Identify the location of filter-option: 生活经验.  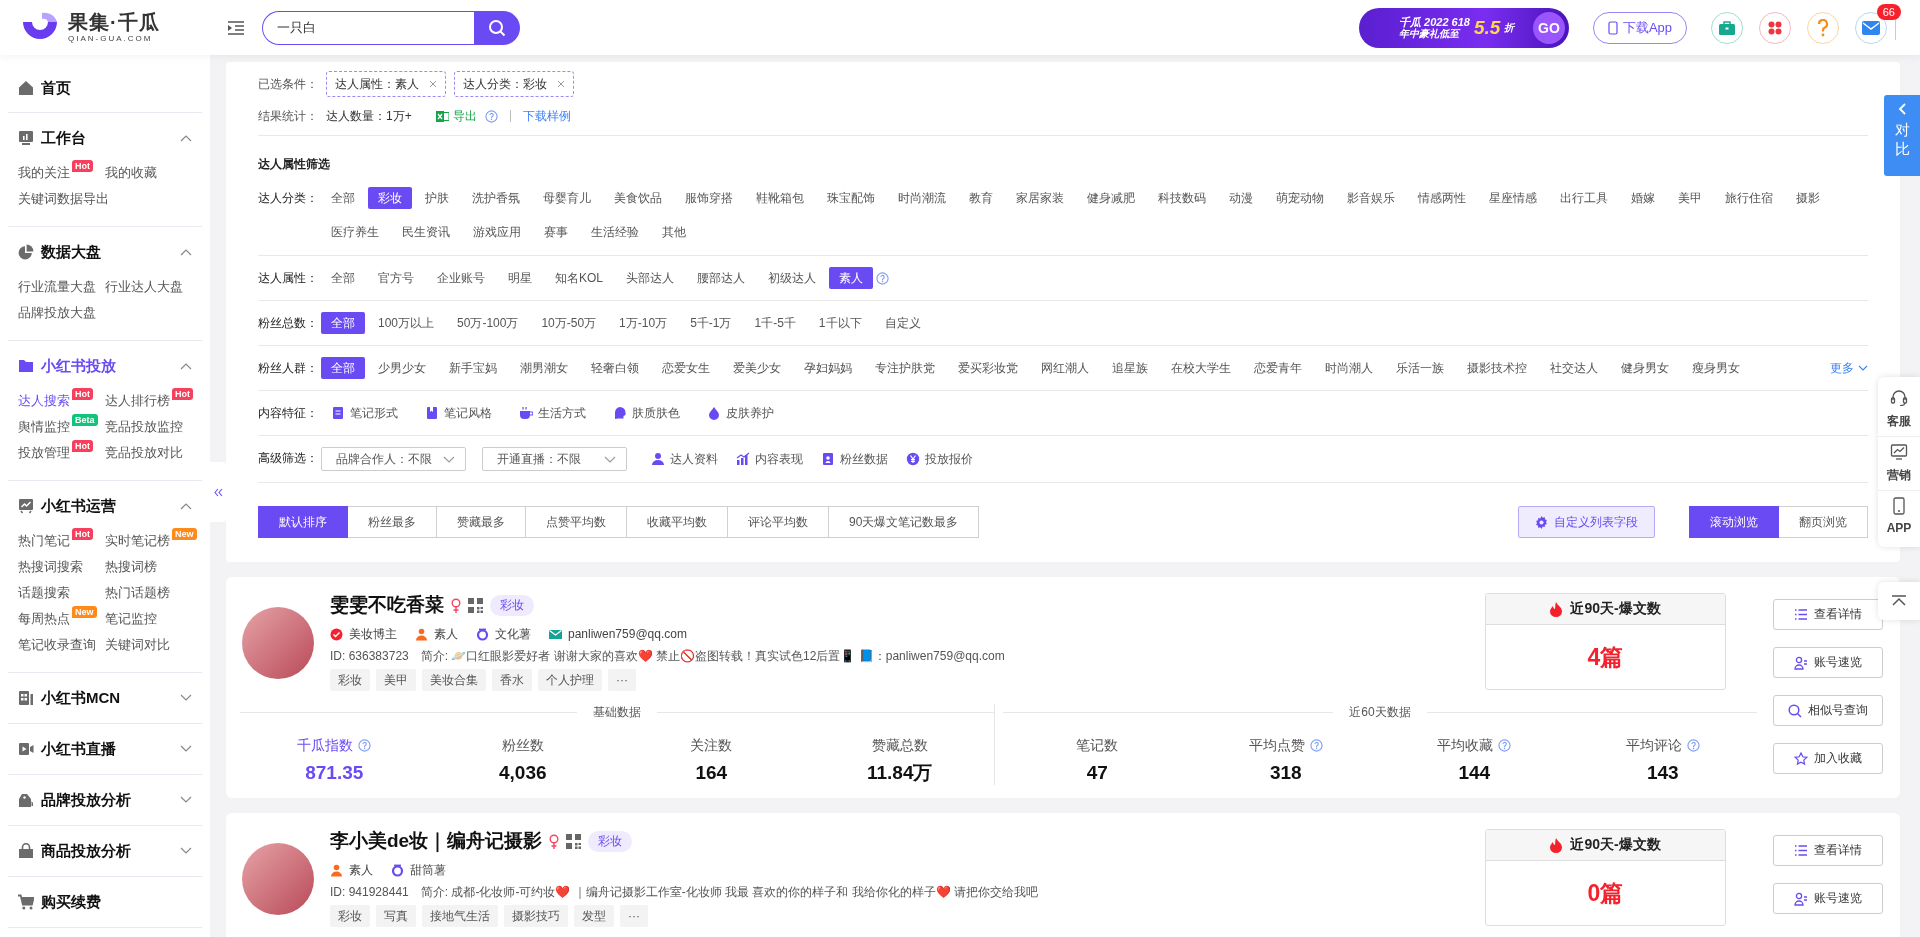
(615, 232).